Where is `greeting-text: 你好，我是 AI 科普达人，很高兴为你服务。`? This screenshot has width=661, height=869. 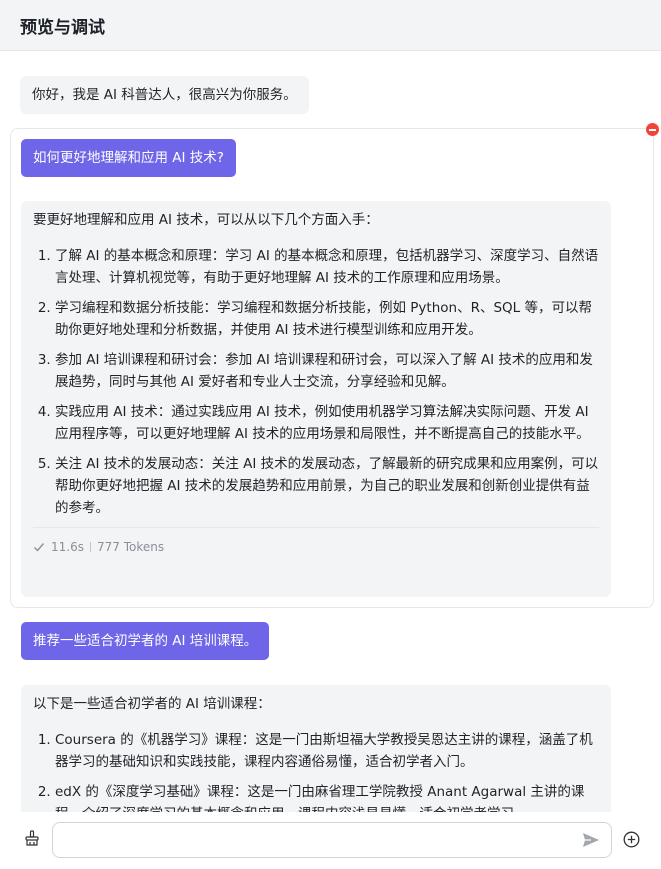
greeting-text: 你好，我是 AI 科普达人，很高兴为你服务。 is located at coordinates (164, 95).